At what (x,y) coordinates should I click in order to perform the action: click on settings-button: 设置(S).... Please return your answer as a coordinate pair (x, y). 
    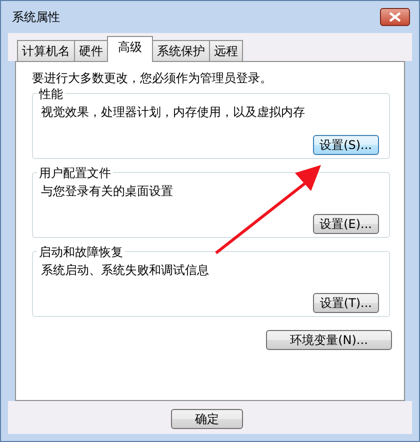
    Looking at the image, I should click on (345, 145).